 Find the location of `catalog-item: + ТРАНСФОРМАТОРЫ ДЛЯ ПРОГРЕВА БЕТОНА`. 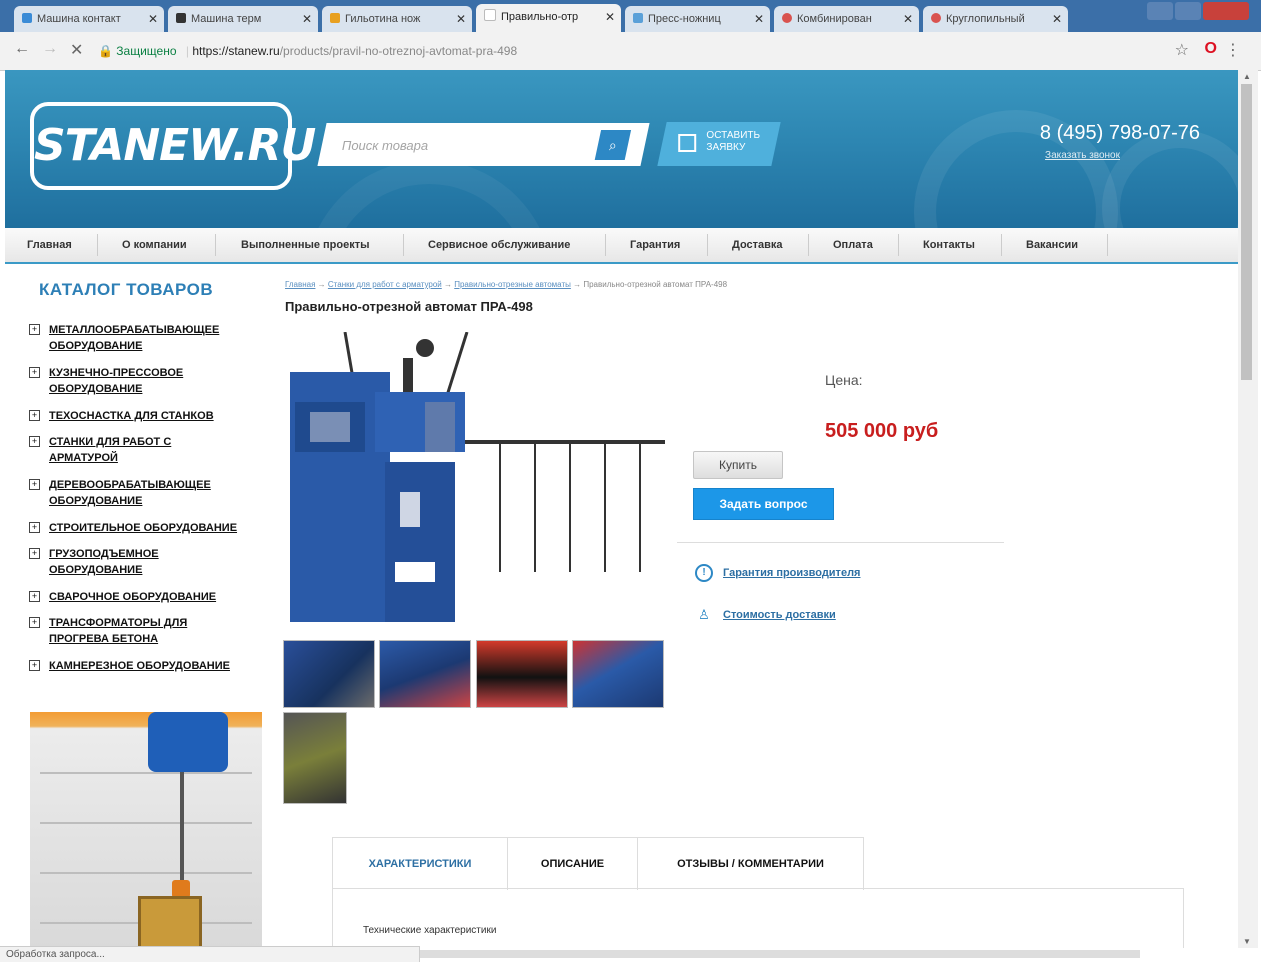

catalog-item: + ТРАНСФОРМАТОРЫ ДЛЯ ПРОГРЕВА БЕТОНА is located at coordinates (124, 631).